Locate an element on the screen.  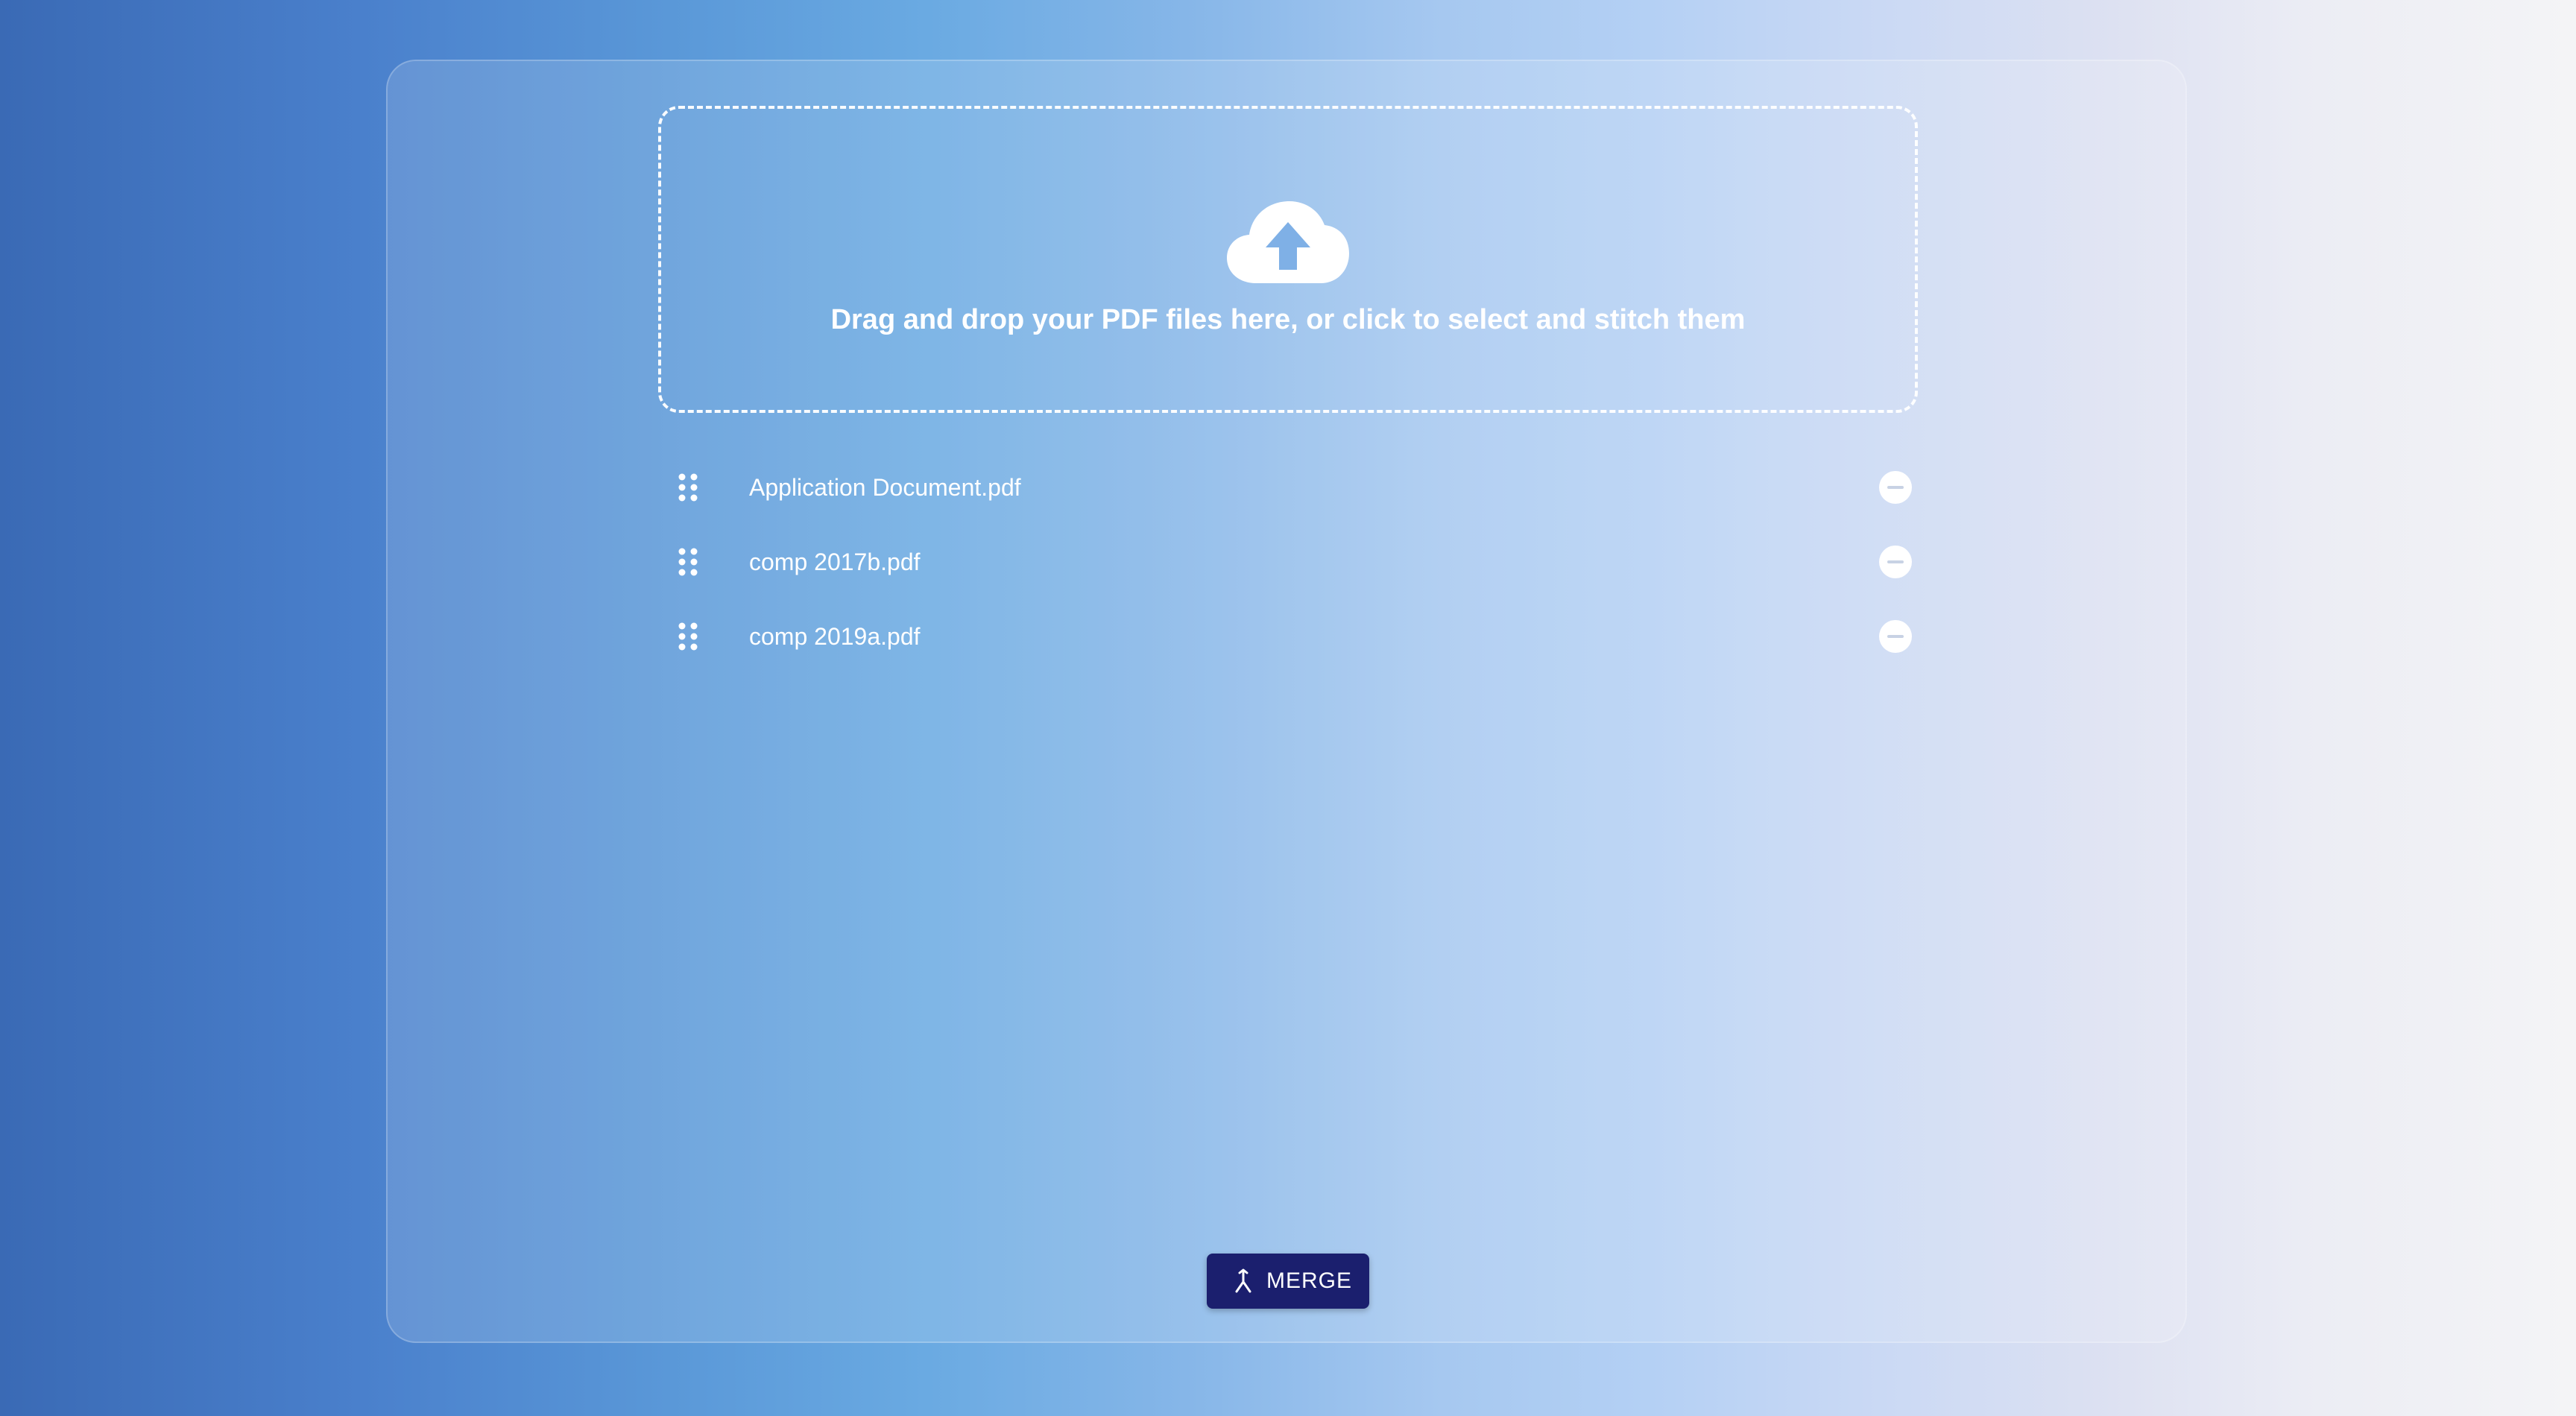
file-list-item: Application Document.pdf is located at coordinates (1288, 487).